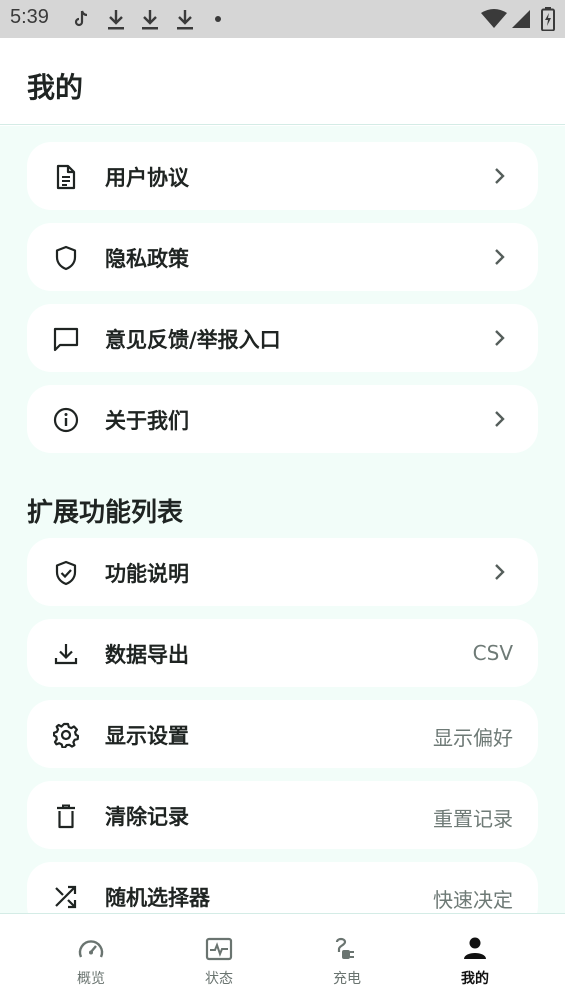 The image size is (565, 1004). What do you see at coordinates (475, 979) in the screenshot?
I see `nav-tab-label: 我的` at bounding box center [475, 979].